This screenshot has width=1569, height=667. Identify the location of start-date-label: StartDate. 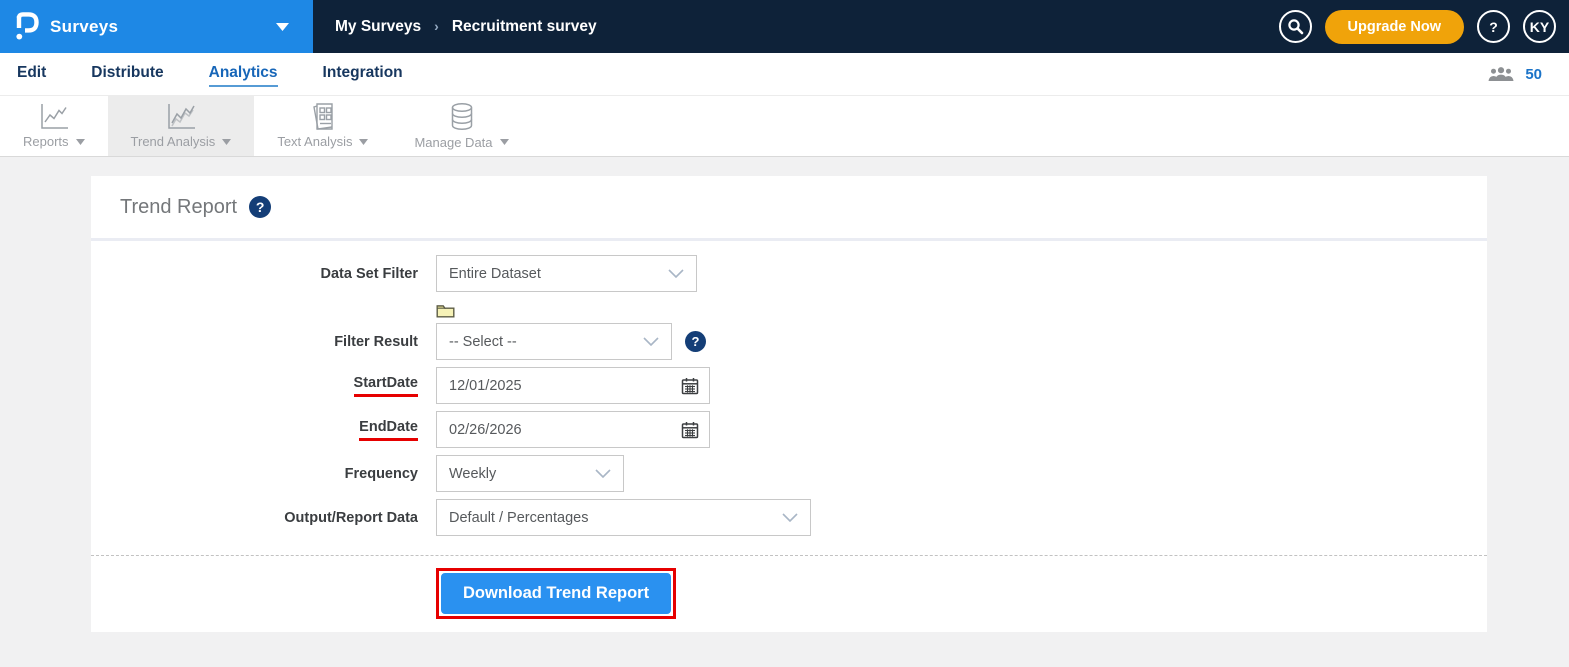
(254, 386).